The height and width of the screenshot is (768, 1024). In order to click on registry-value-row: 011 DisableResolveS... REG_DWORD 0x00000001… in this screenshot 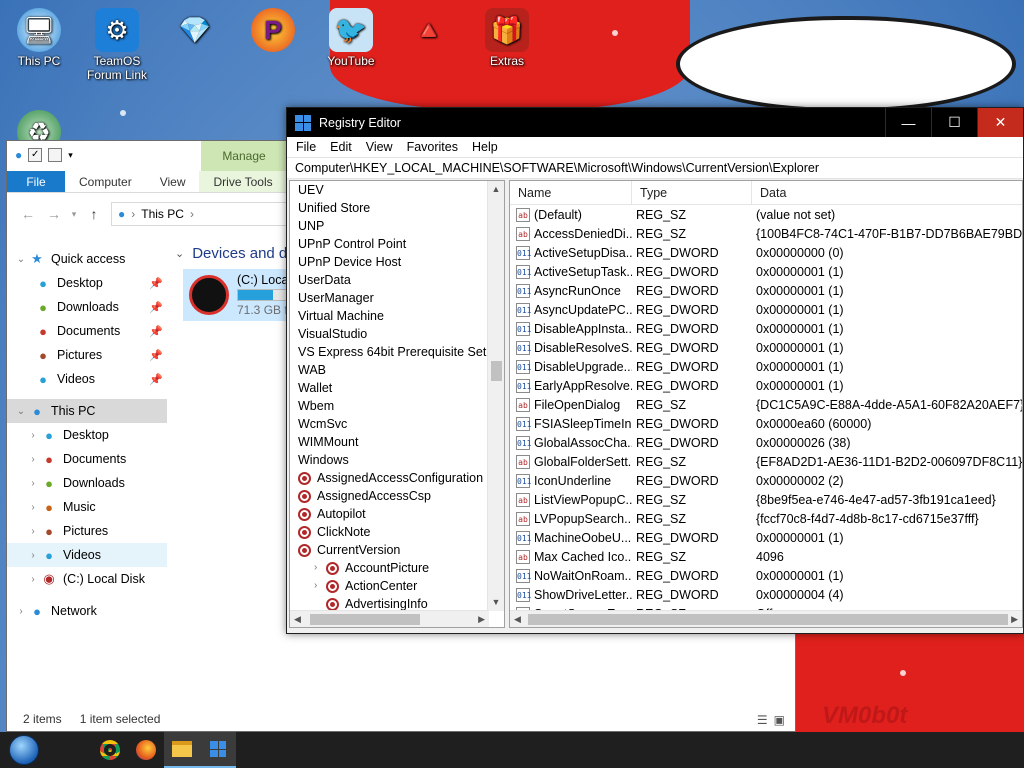, I will do `click(766, 347)`.